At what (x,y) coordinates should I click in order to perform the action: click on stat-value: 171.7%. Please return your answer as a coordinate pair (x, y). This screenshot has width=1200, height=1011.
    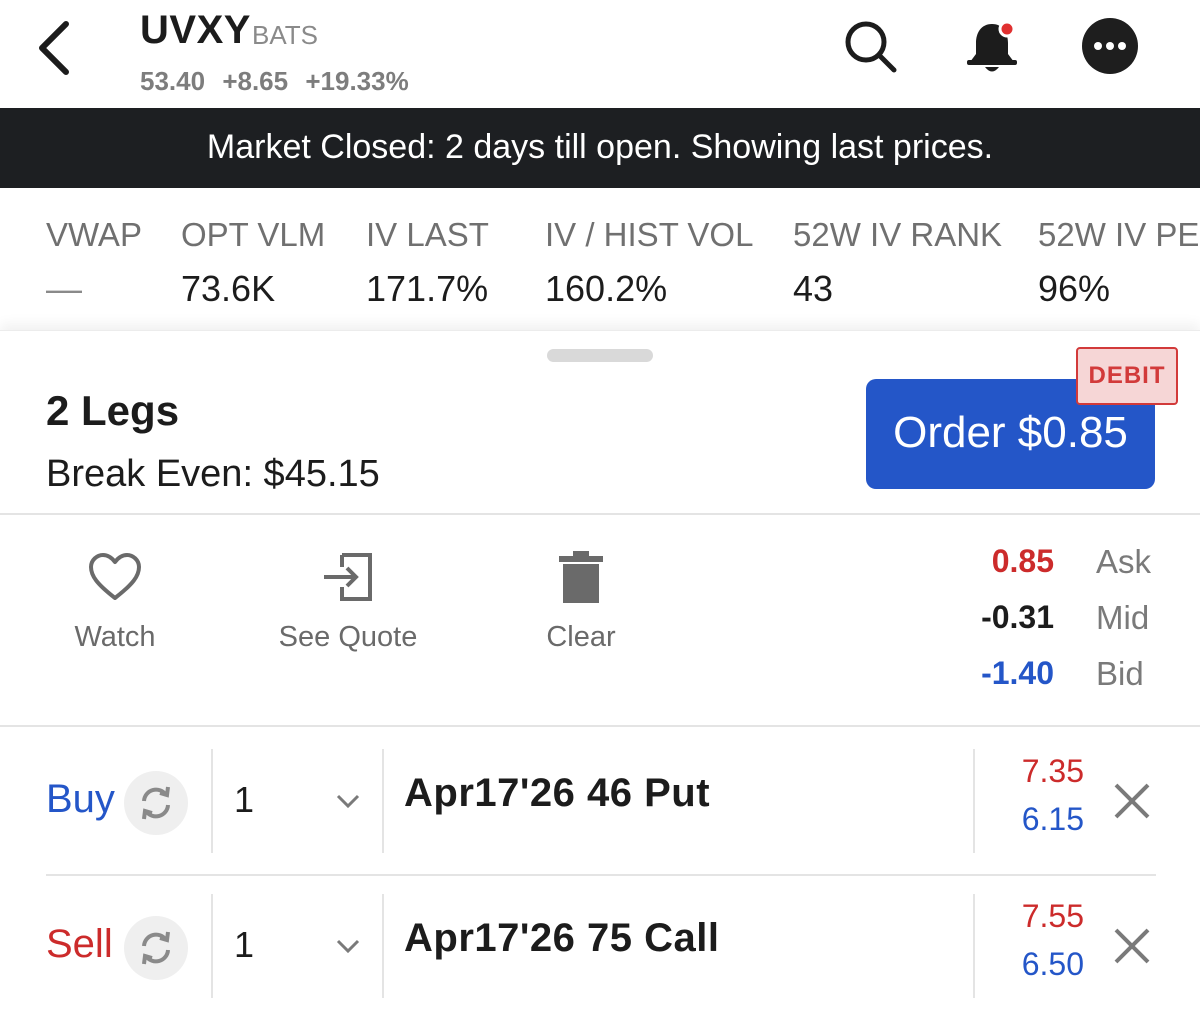
    Looking at the image, I should click on (427, 288).